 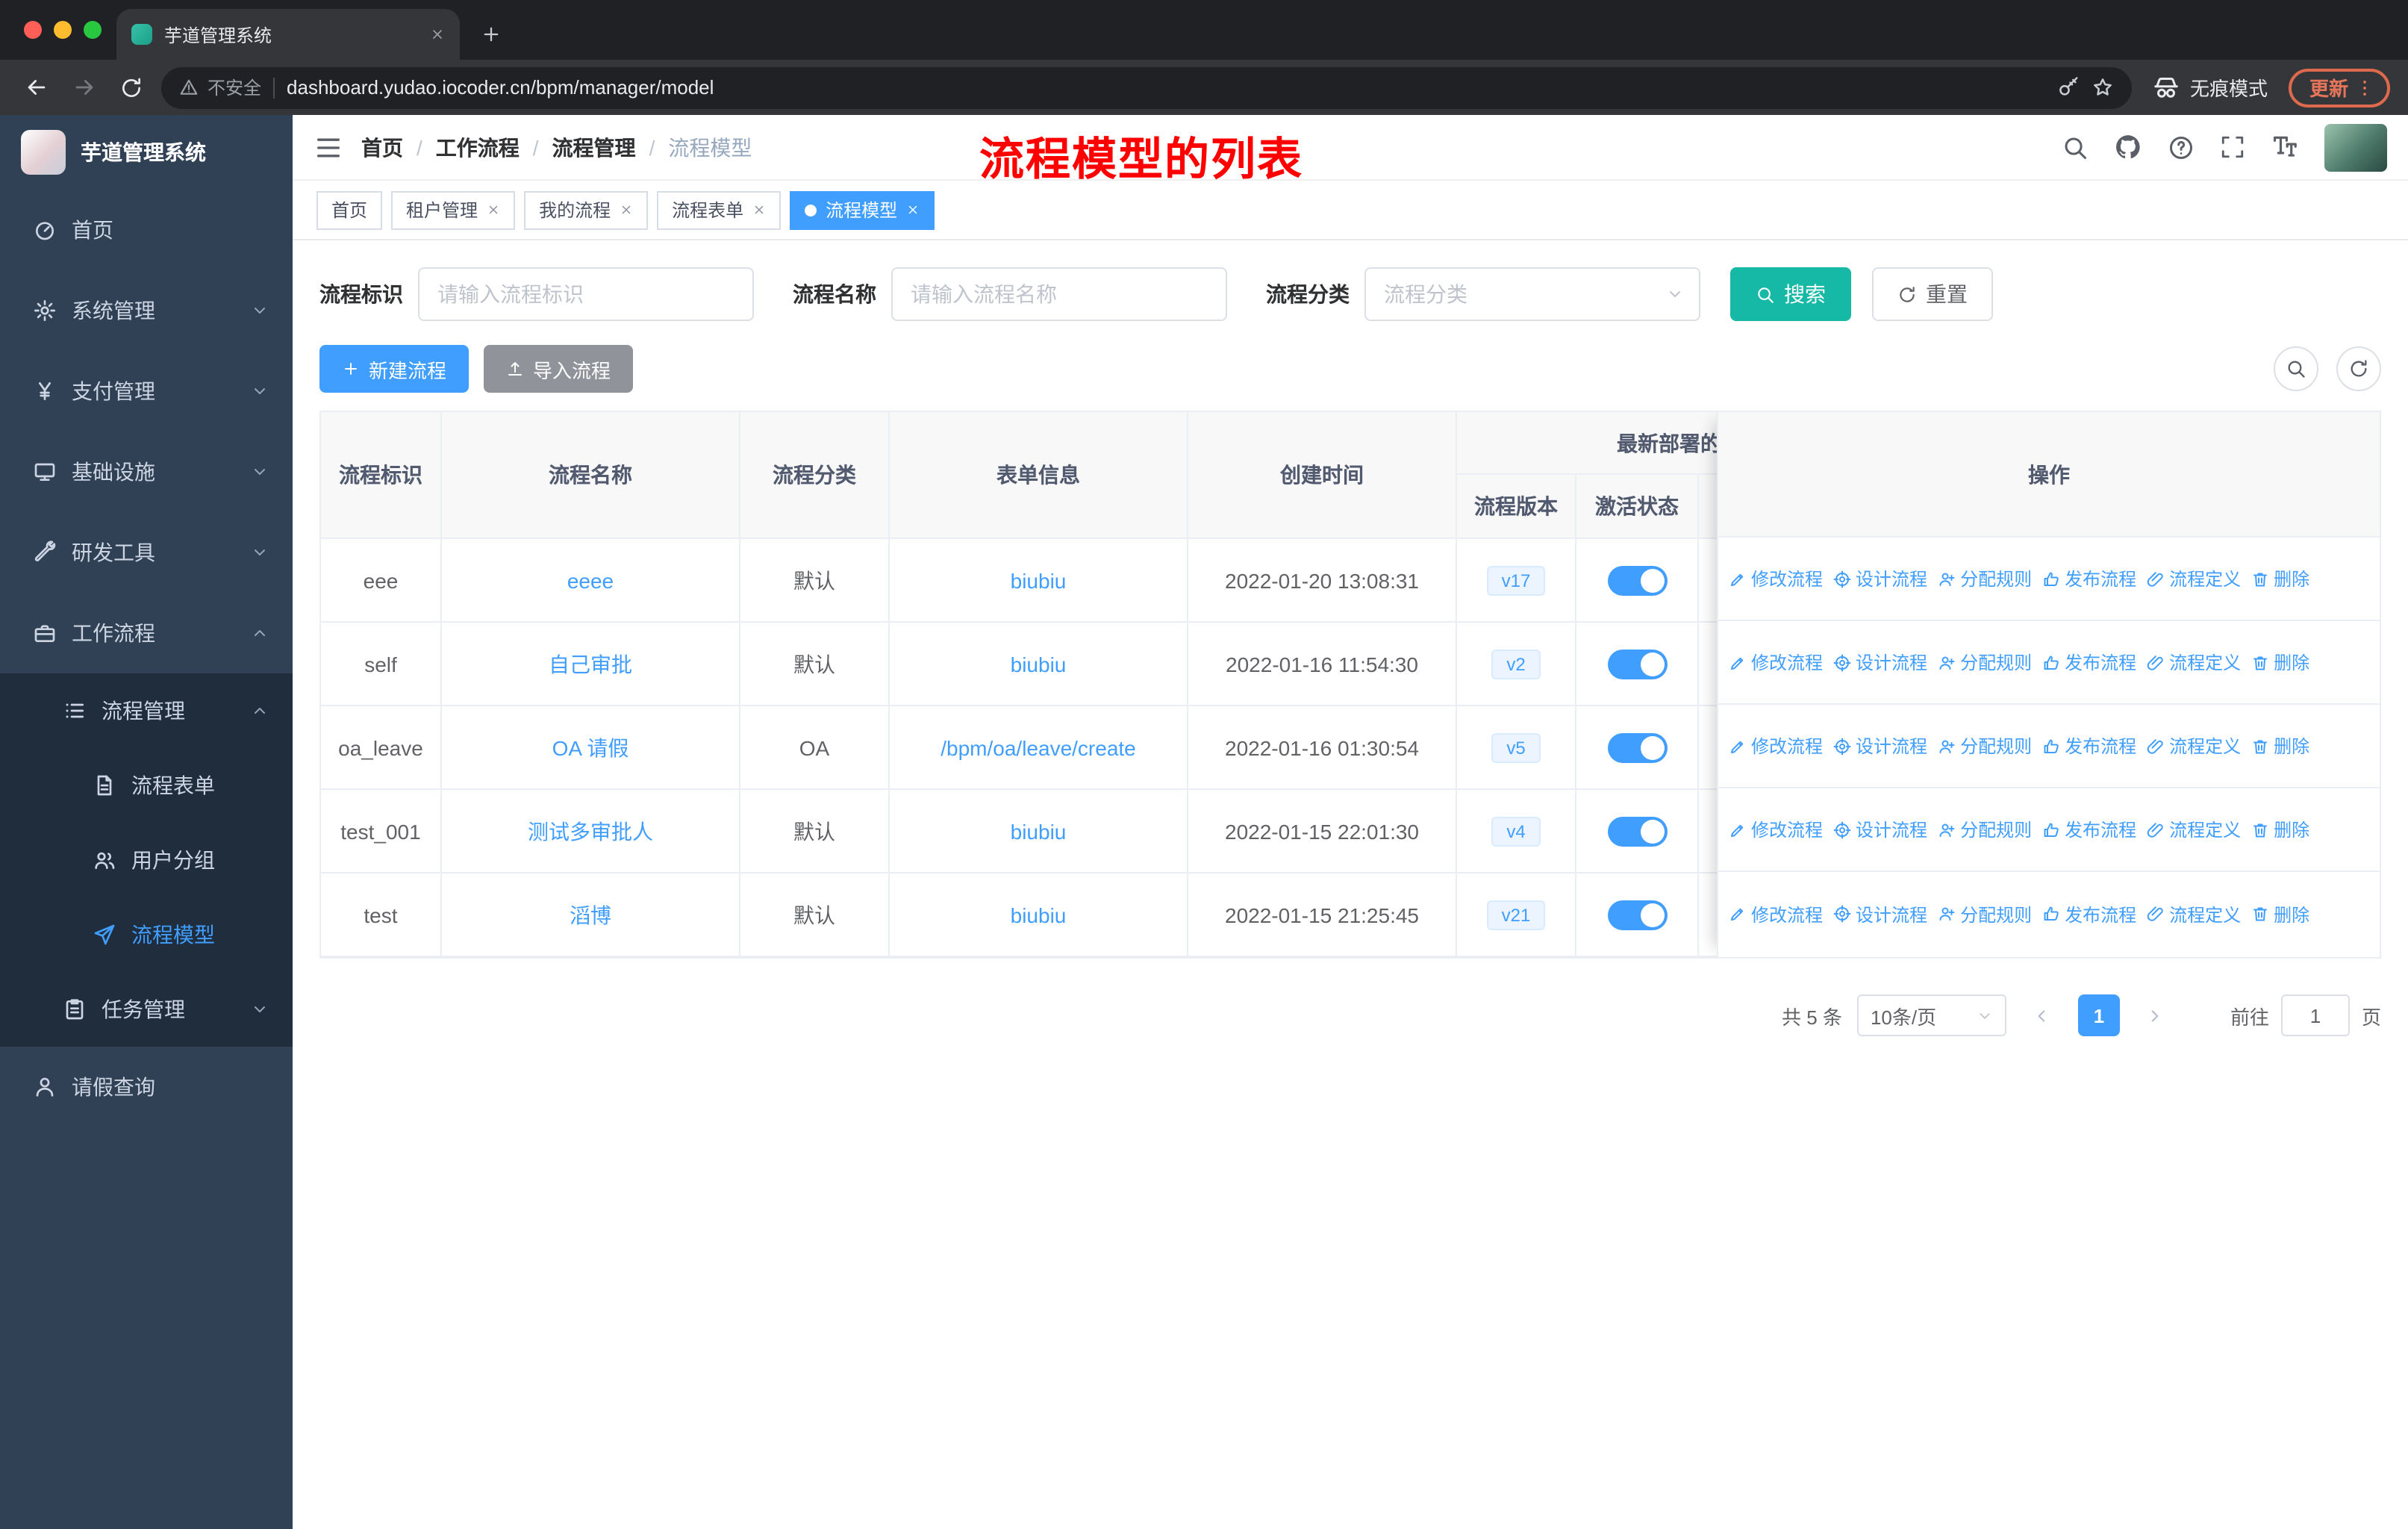 What do you see at coordinates (862, 209) in the screenshot?
I see `tag-process-model: 流程模型` at bounding box center [862, 209].